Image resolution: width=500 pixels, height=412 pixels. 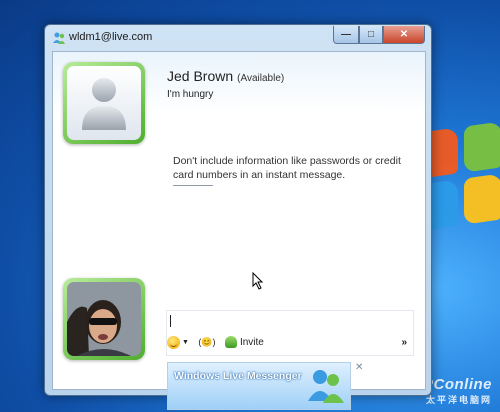 I want to click on contact-status: (Available), so click(x=261, y=78).